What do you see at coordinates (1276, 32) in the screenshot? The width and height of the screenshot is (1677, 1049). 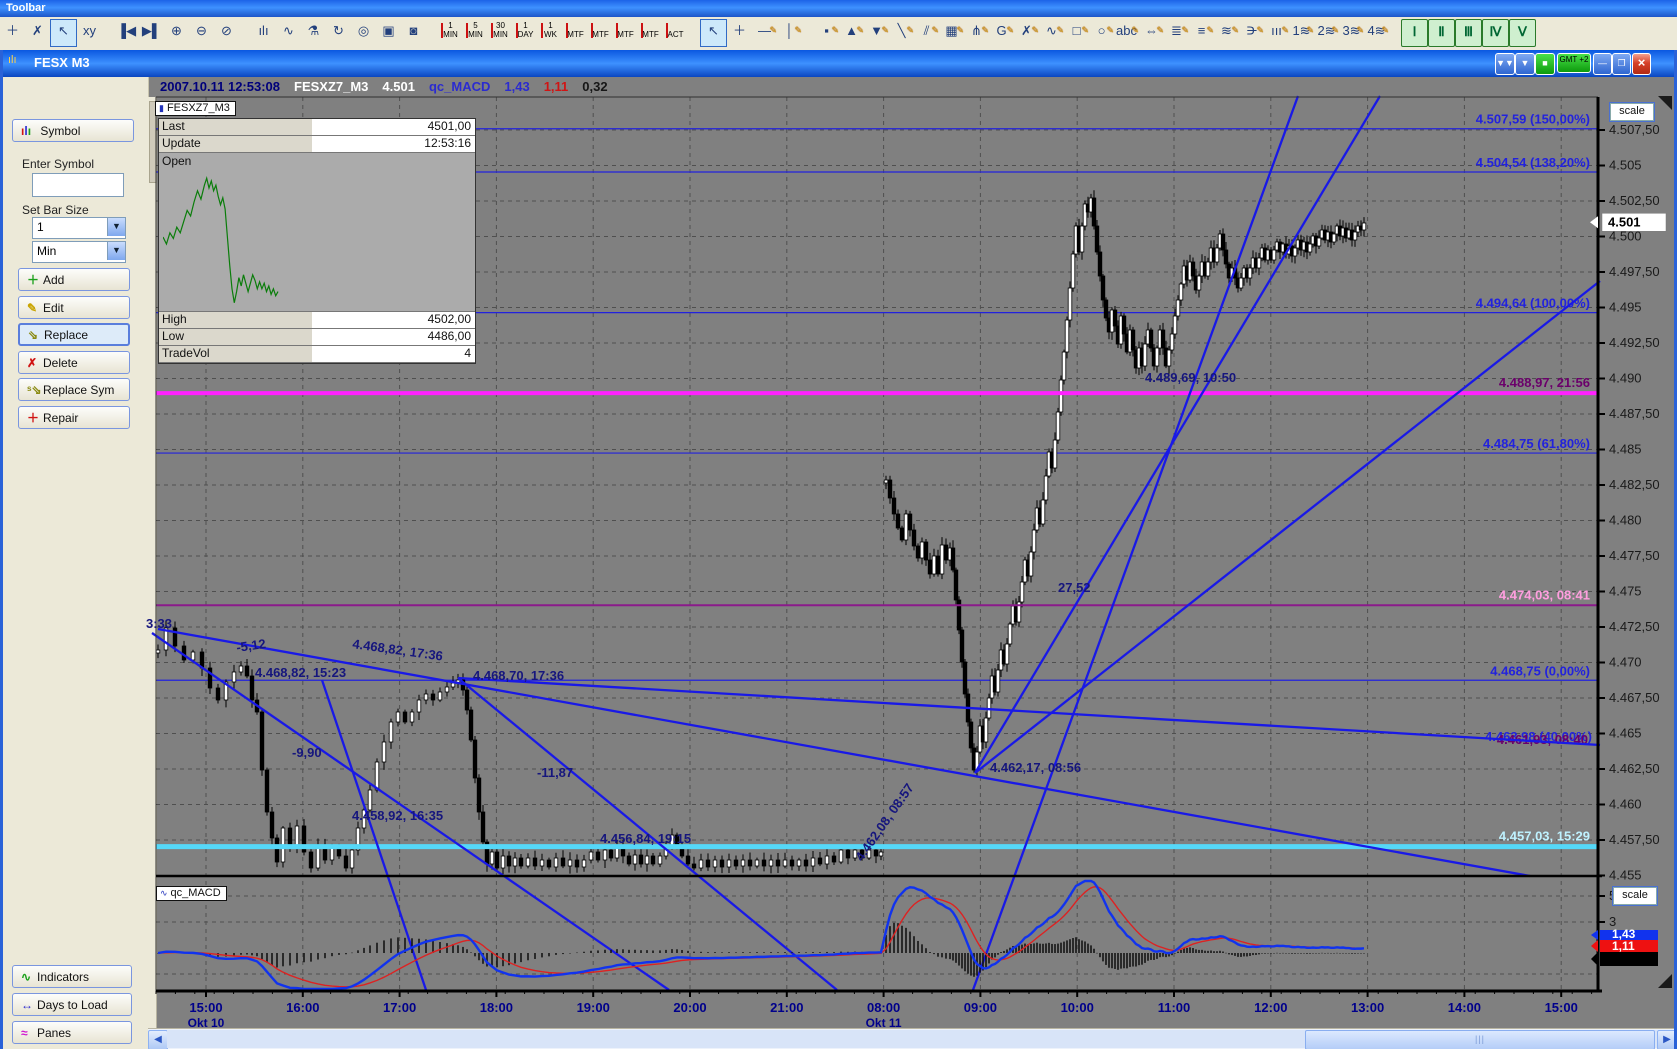 I see `small-bars-tool-icon: ııı ✎` at bounding box center [1276, 32].